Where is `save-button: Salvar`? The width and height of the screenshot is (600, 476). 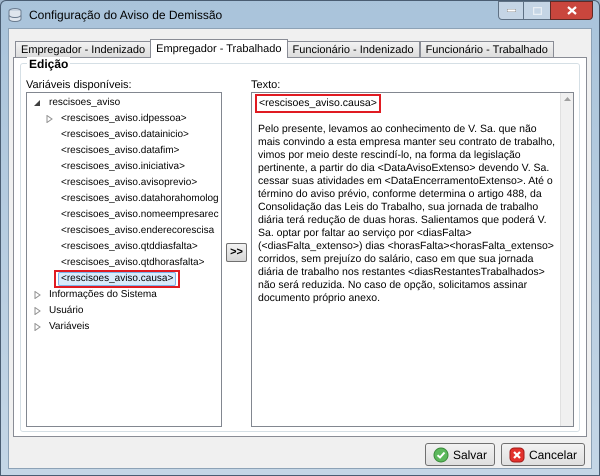
save-button: Salvar is located at coordinates (459, 454).